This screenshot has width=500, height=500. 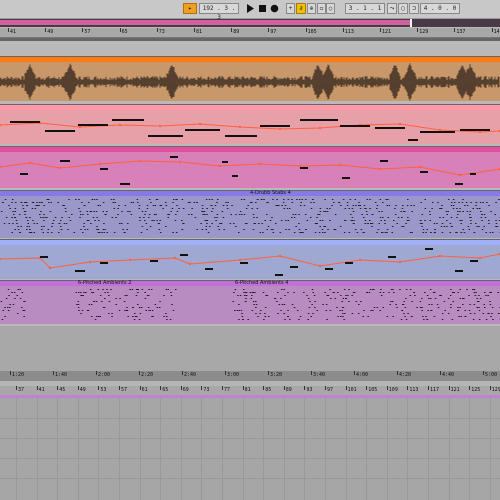 What do you see at coordinates (349, 32) in the screenshot?
I see `ruler-label: 113` at bounding box center [349, 32].